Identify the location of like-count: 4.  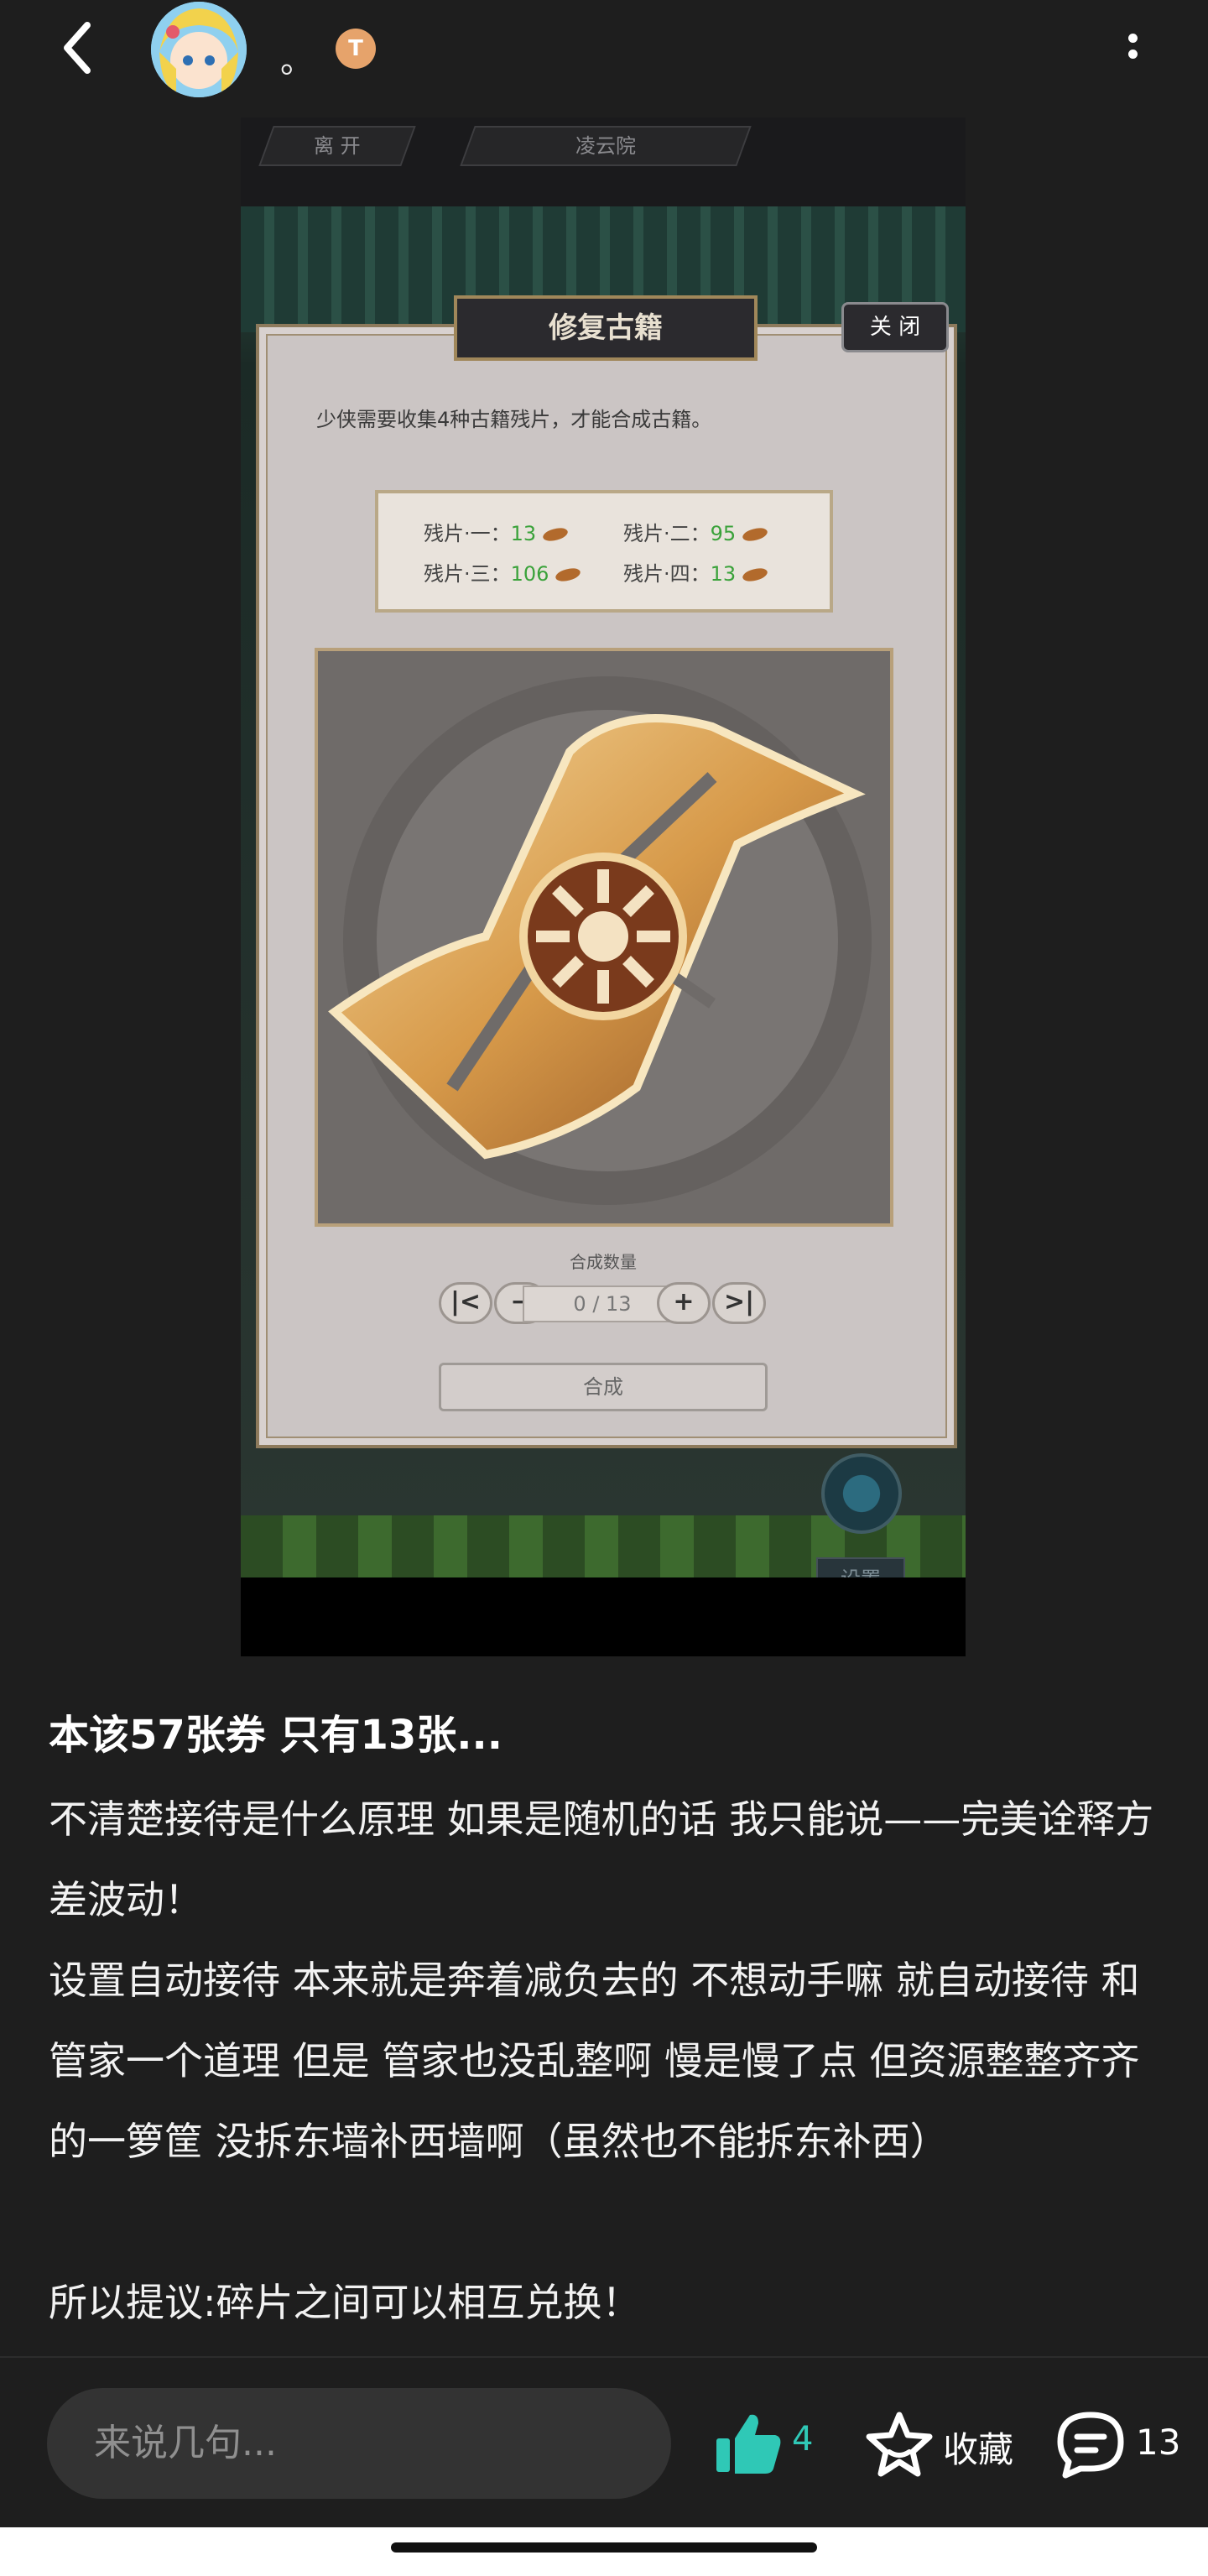
(803, 2439).